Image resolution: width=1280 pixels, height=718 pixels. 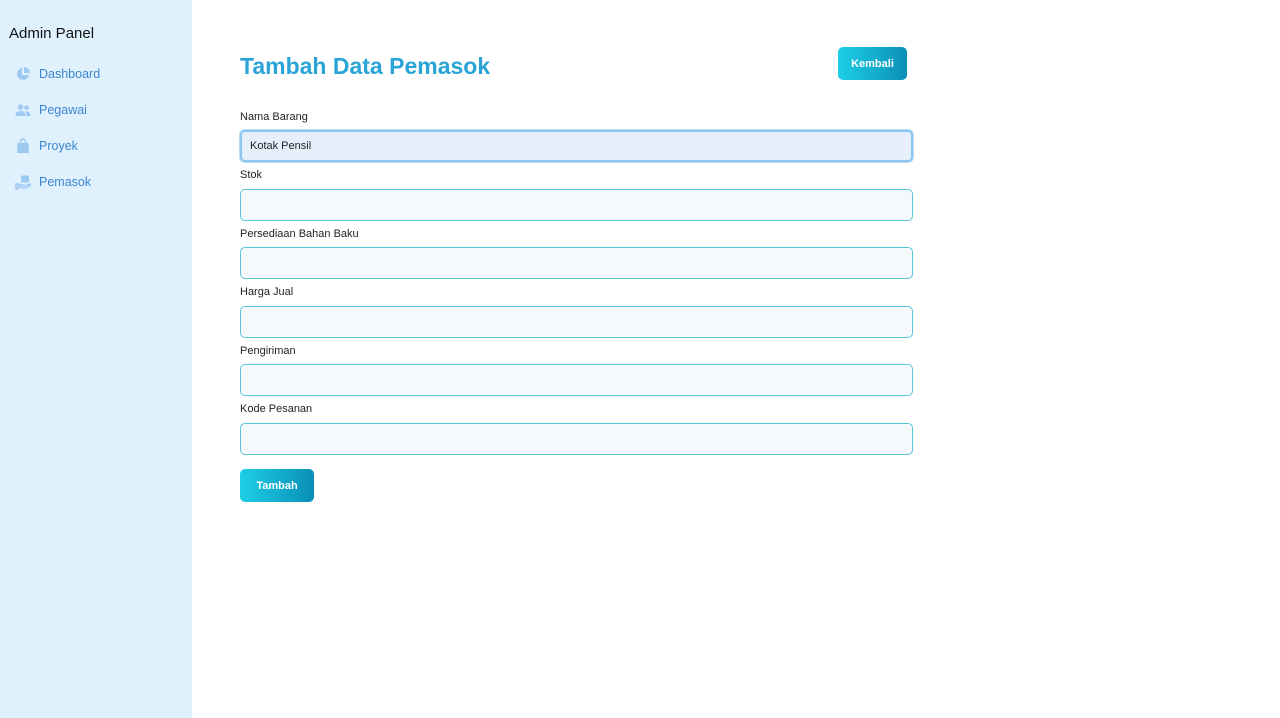 I want to click on sidebar-item-label: Proyek, so click(x=58, y=146).